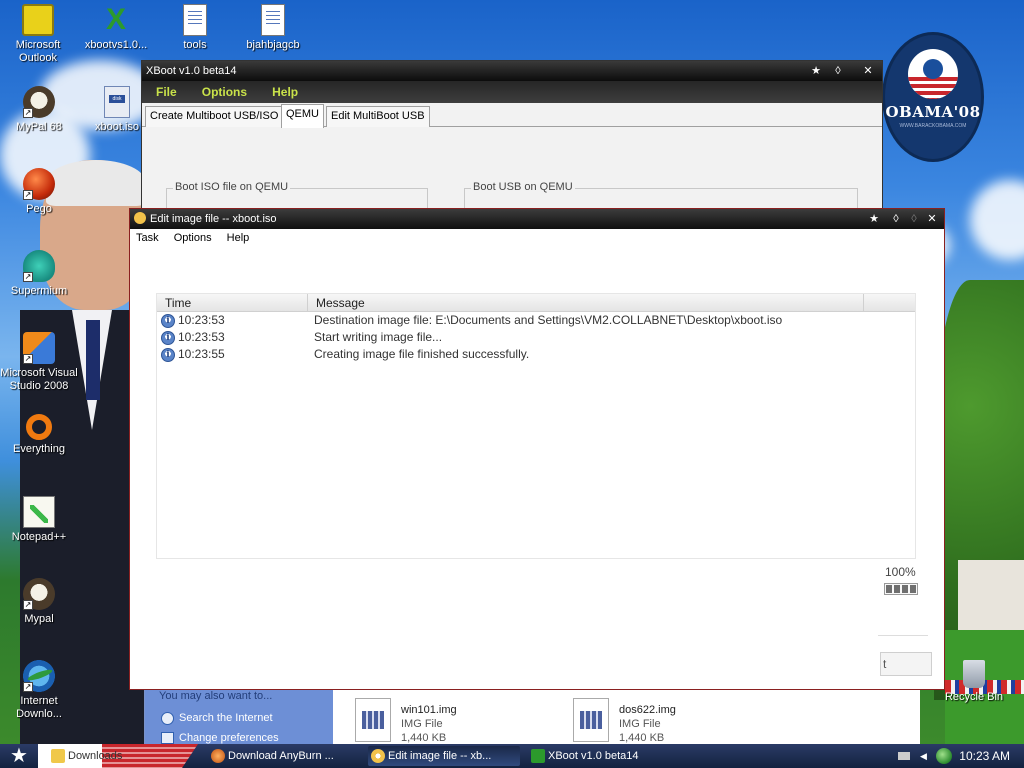 The width and height of the screenshot is (1024, 768). What do you see at coordinates (512, 71) in the screenshot?
I see `xboot-titlebar: XBoot v1.0 beta14 ★ ◊ ✕` at bounding box center [512, 71].